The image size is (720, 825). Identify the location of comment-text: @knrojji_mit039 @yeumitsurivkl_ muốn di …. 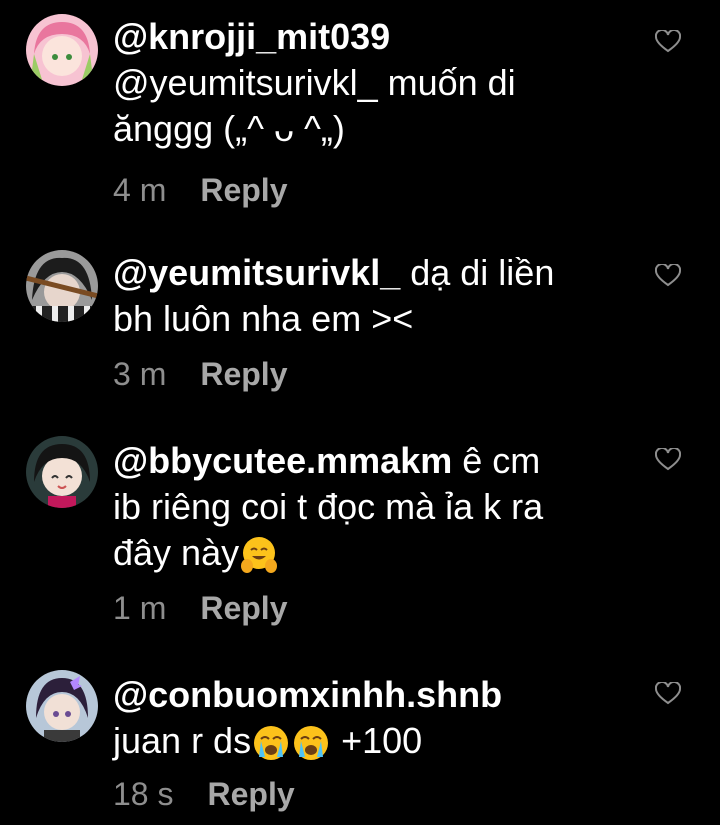
(373, 83).